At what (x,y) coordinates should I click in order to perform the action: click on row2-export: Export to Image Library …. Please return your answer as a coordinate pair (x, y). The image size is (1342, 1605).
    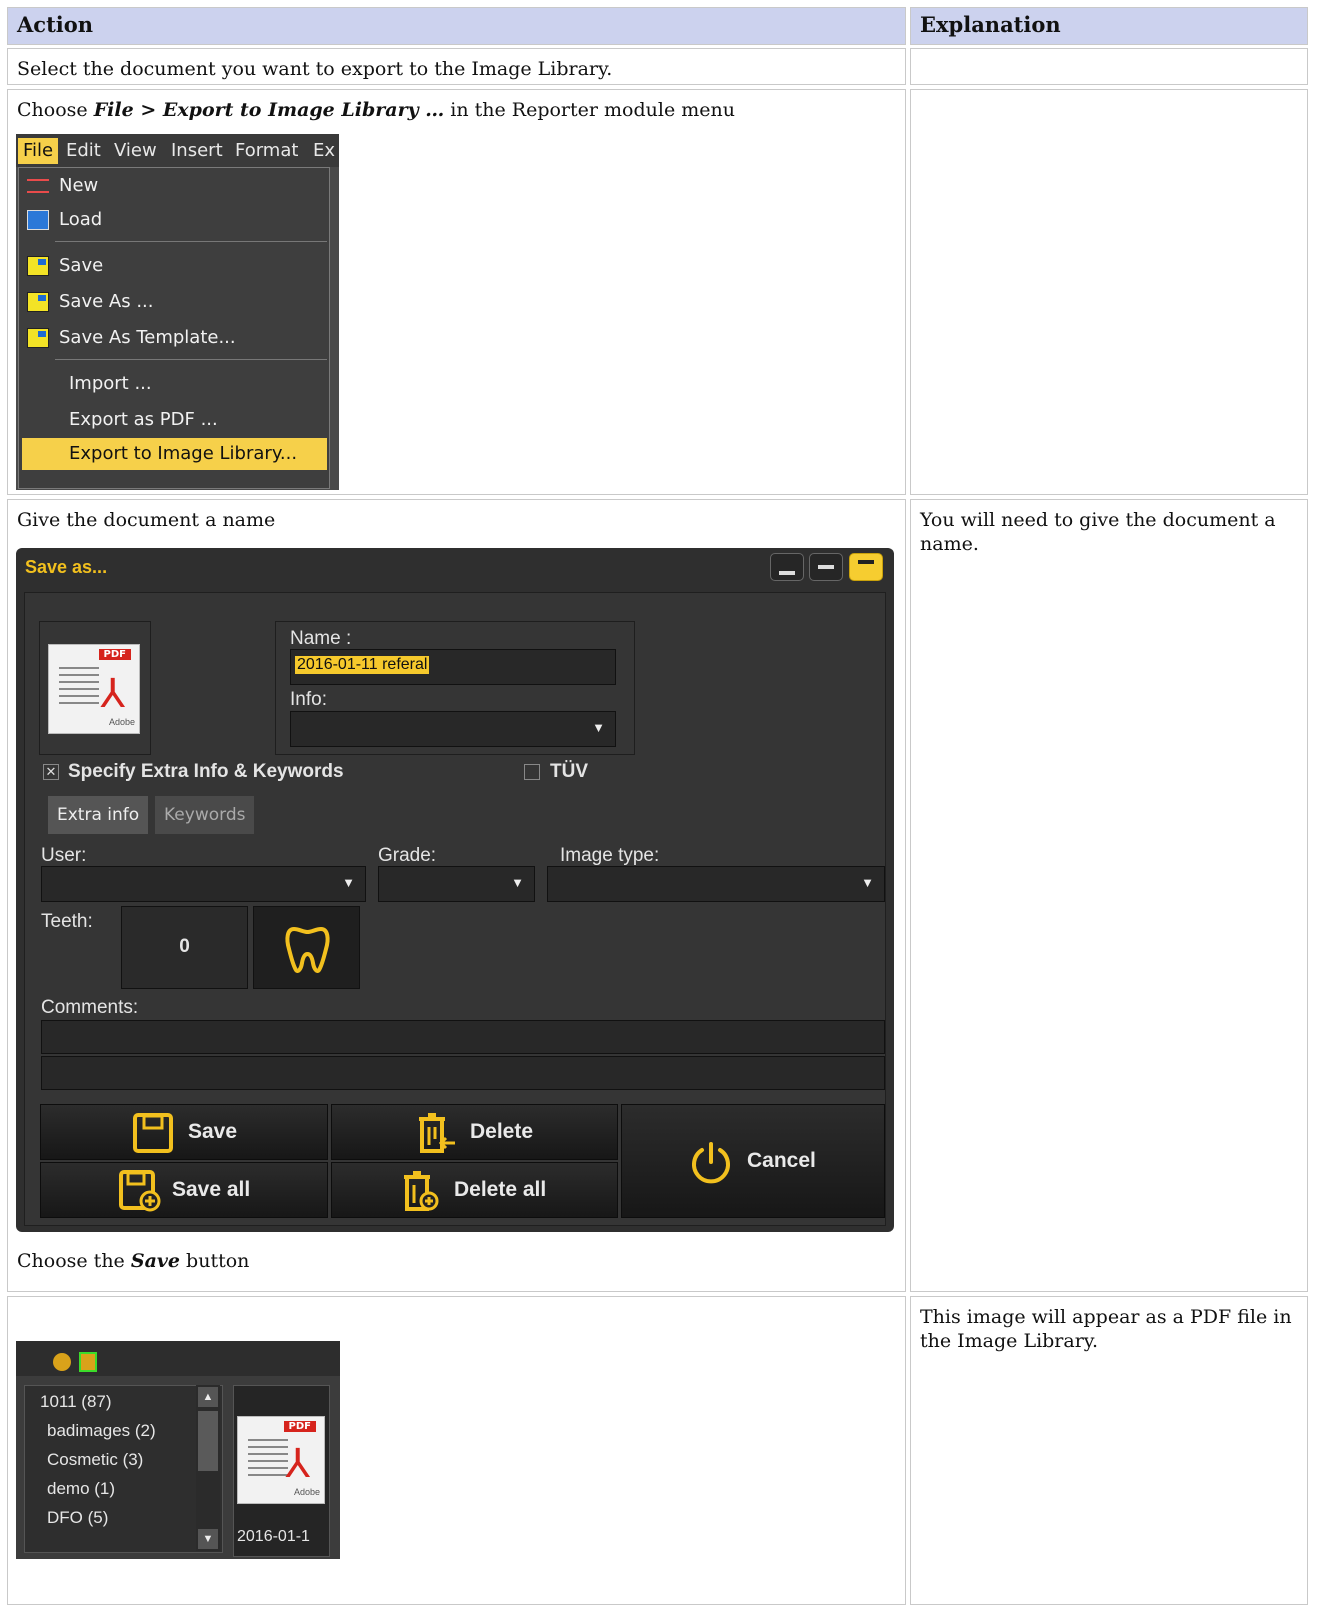
    Looking at the image, I should click on (303, 110).